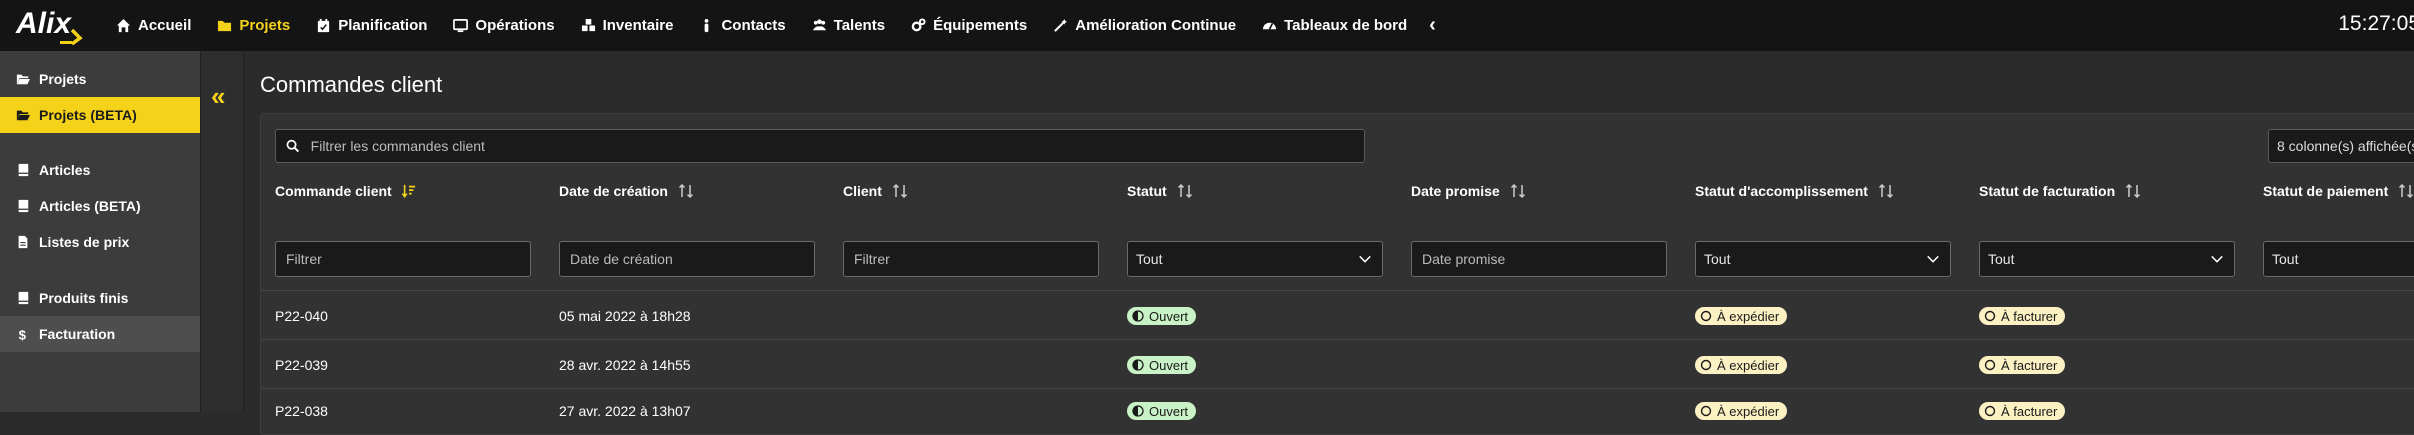 Image resolution: width=2414 pixels, height=435 pixels. I want to click on nav-item-planification: Planification, so click(371, 25).